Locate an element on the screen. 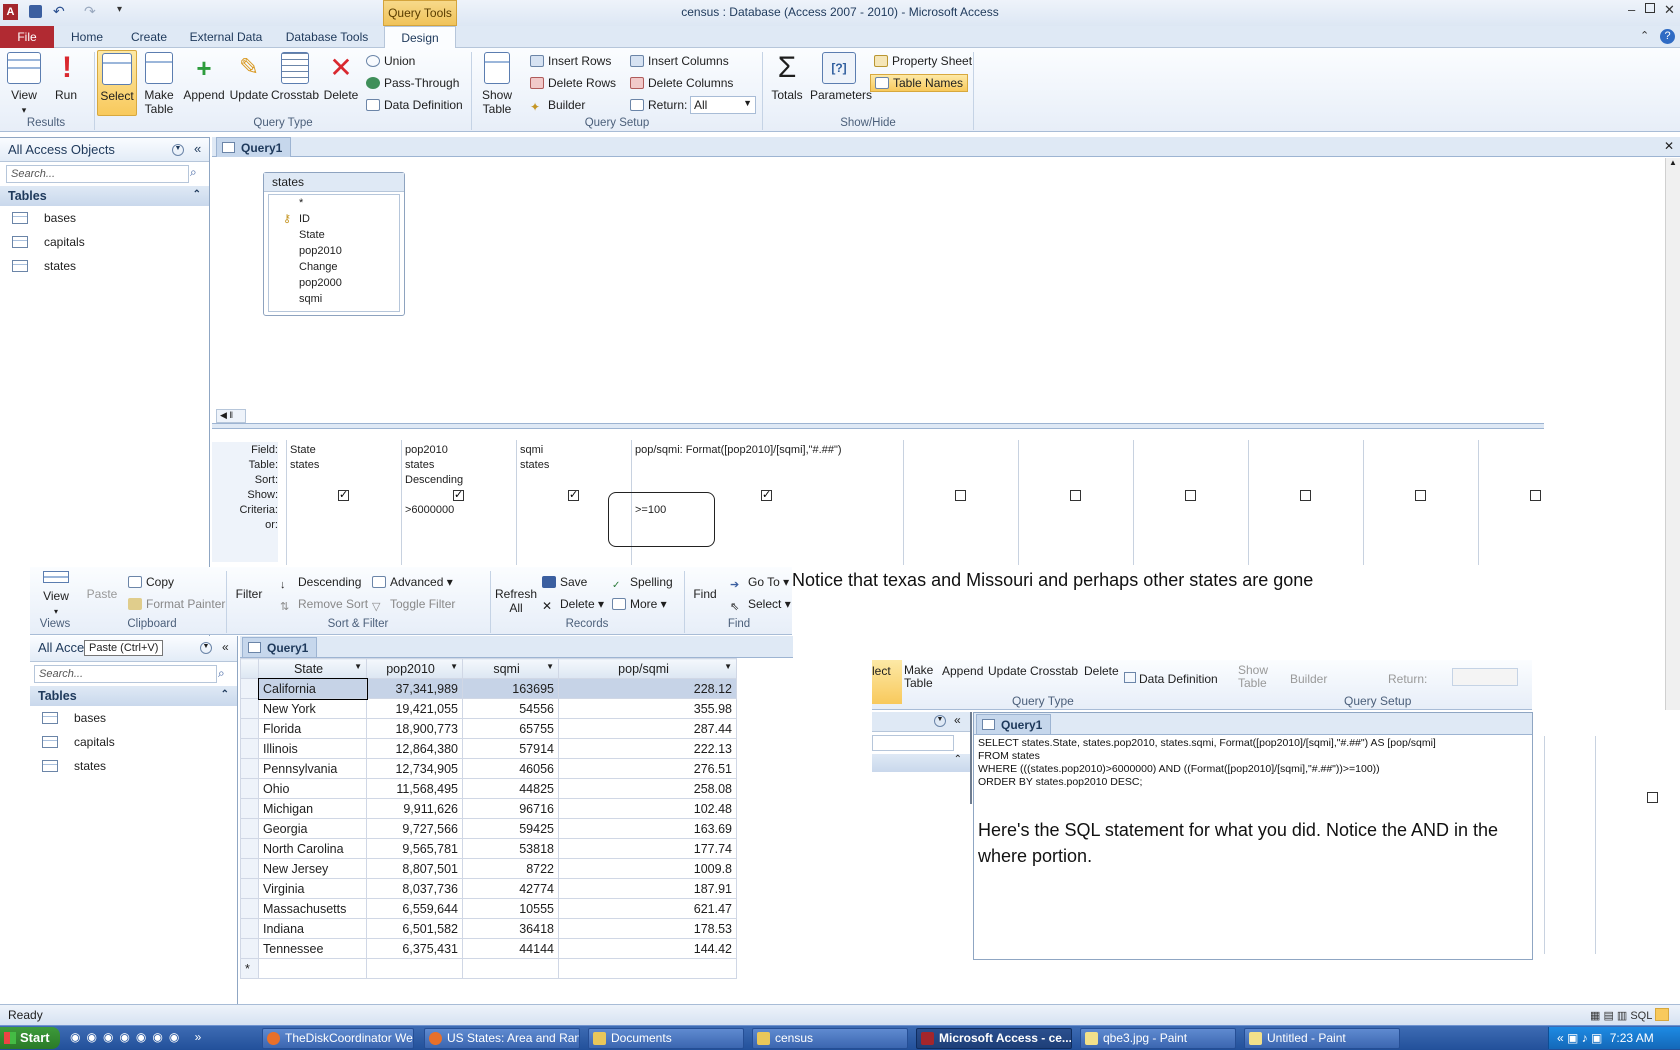  table-cell: 258.08 is located at coordinates (647, 788).